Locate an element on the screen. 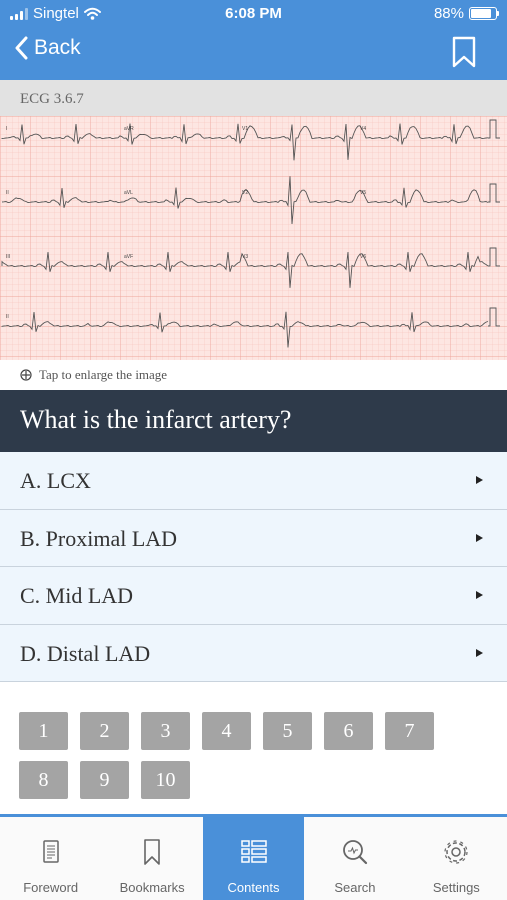 This screenshot has height=900, width=507. ecg-lead-label: aVF is located at coordinates (128, 257).